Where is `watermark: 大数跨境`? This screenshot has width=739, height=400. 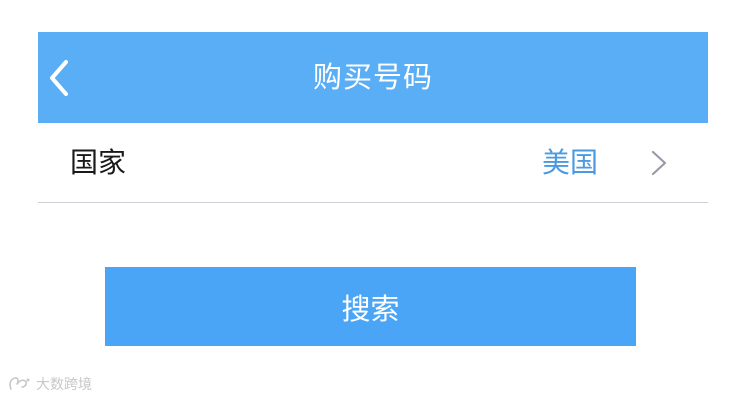 watermark: 大数跨境 is located at coordinates (50, 384).